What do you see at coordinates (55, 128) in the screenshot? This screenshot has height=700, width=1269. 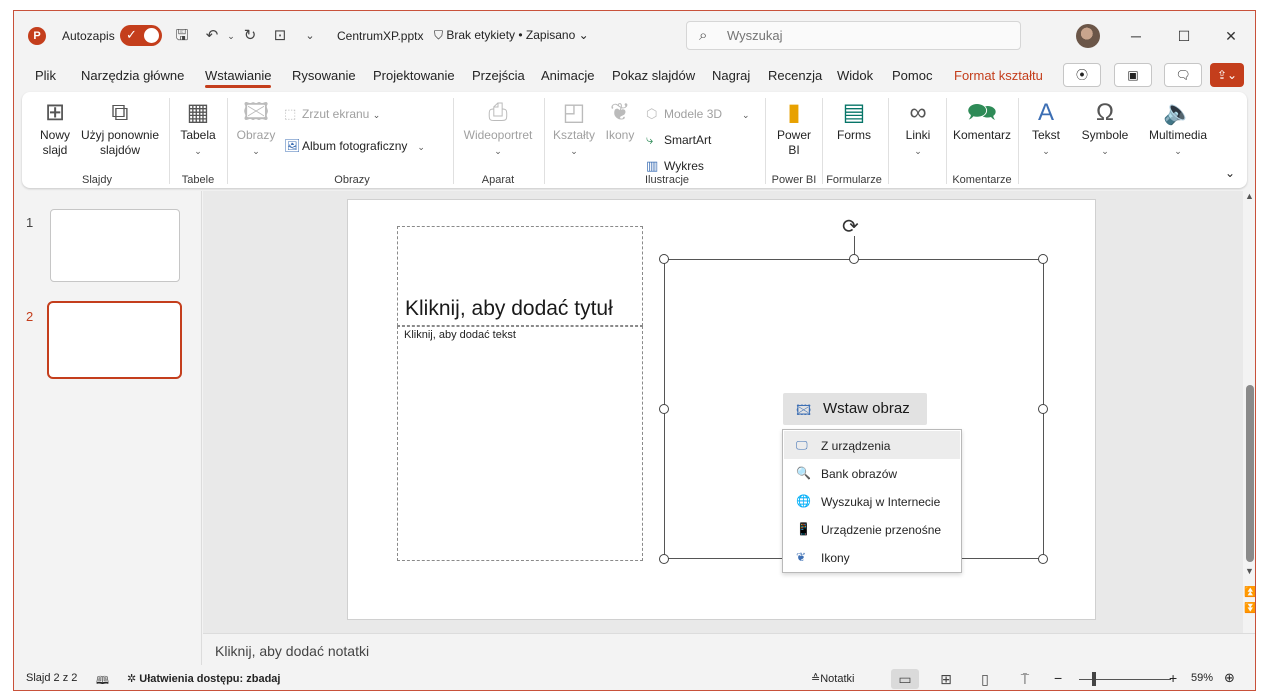 I see `new-slide-button: ⊞ Nowy slajd` at bounding box center [55, 128].